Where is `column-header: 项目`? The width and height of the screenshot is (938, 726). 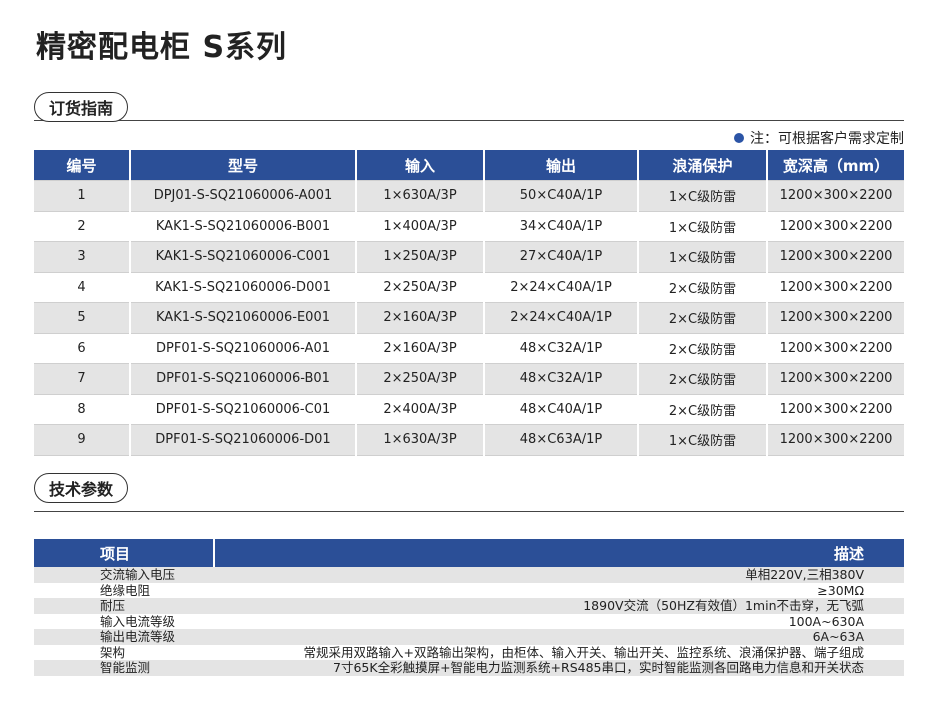
column-header: 项目 is located at coordinates (124, 553).